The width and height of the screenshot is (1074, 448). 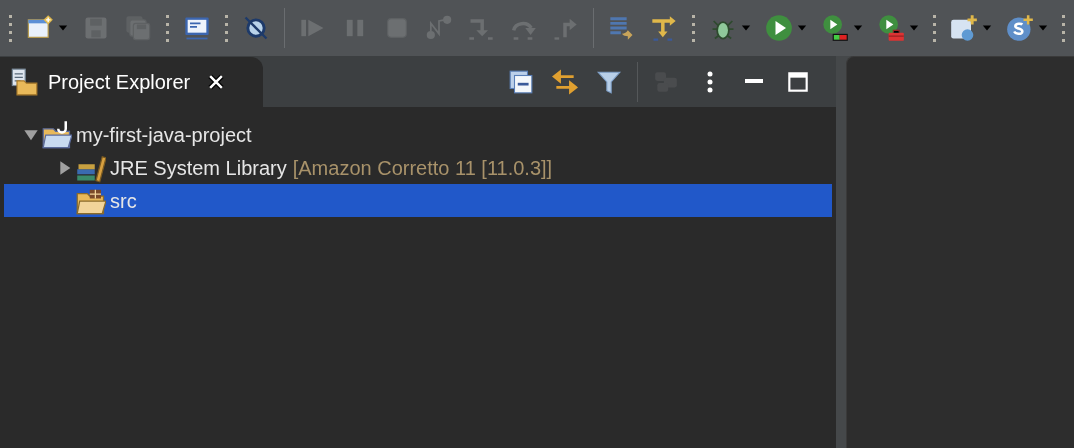 I want to click on branch-arrows-icon, so click(x=664, y=28).